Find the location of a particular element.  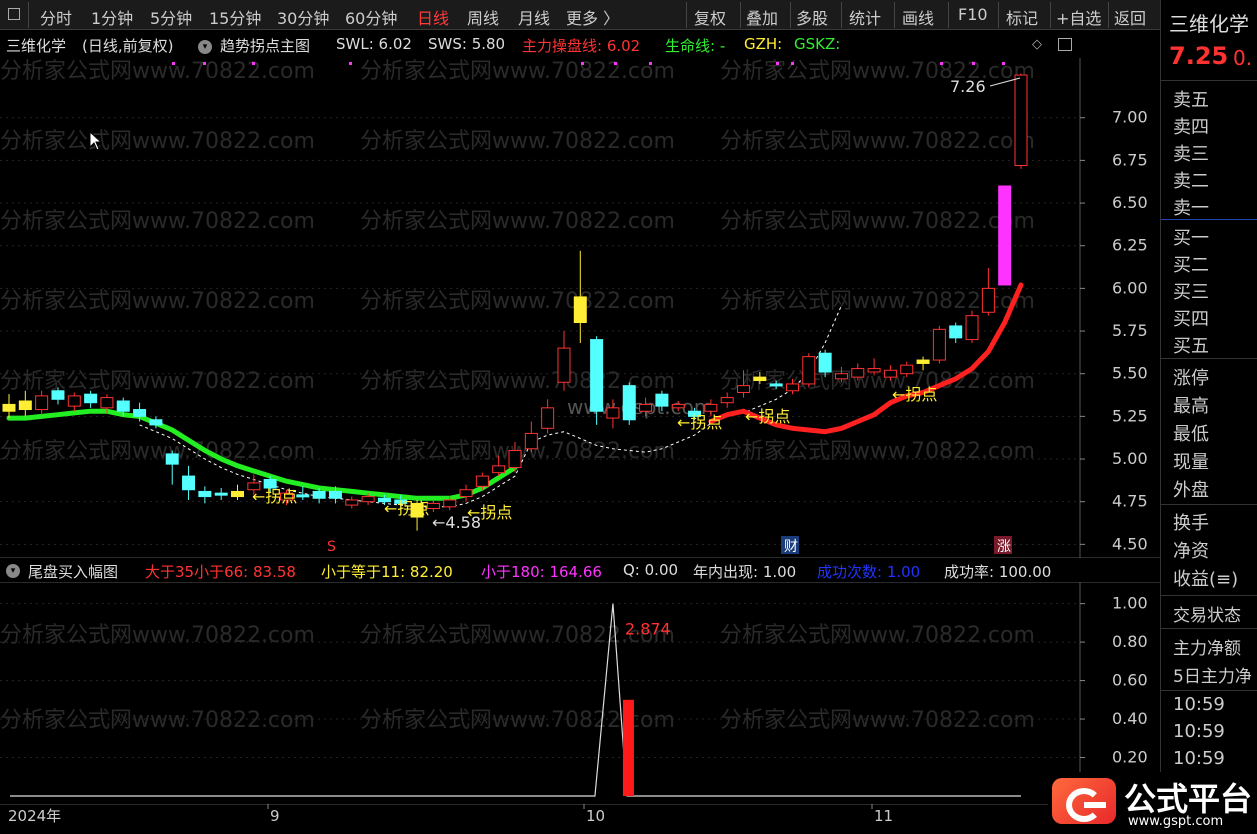

tab-60min: 60分钟 is located at coordinates (371, 17).